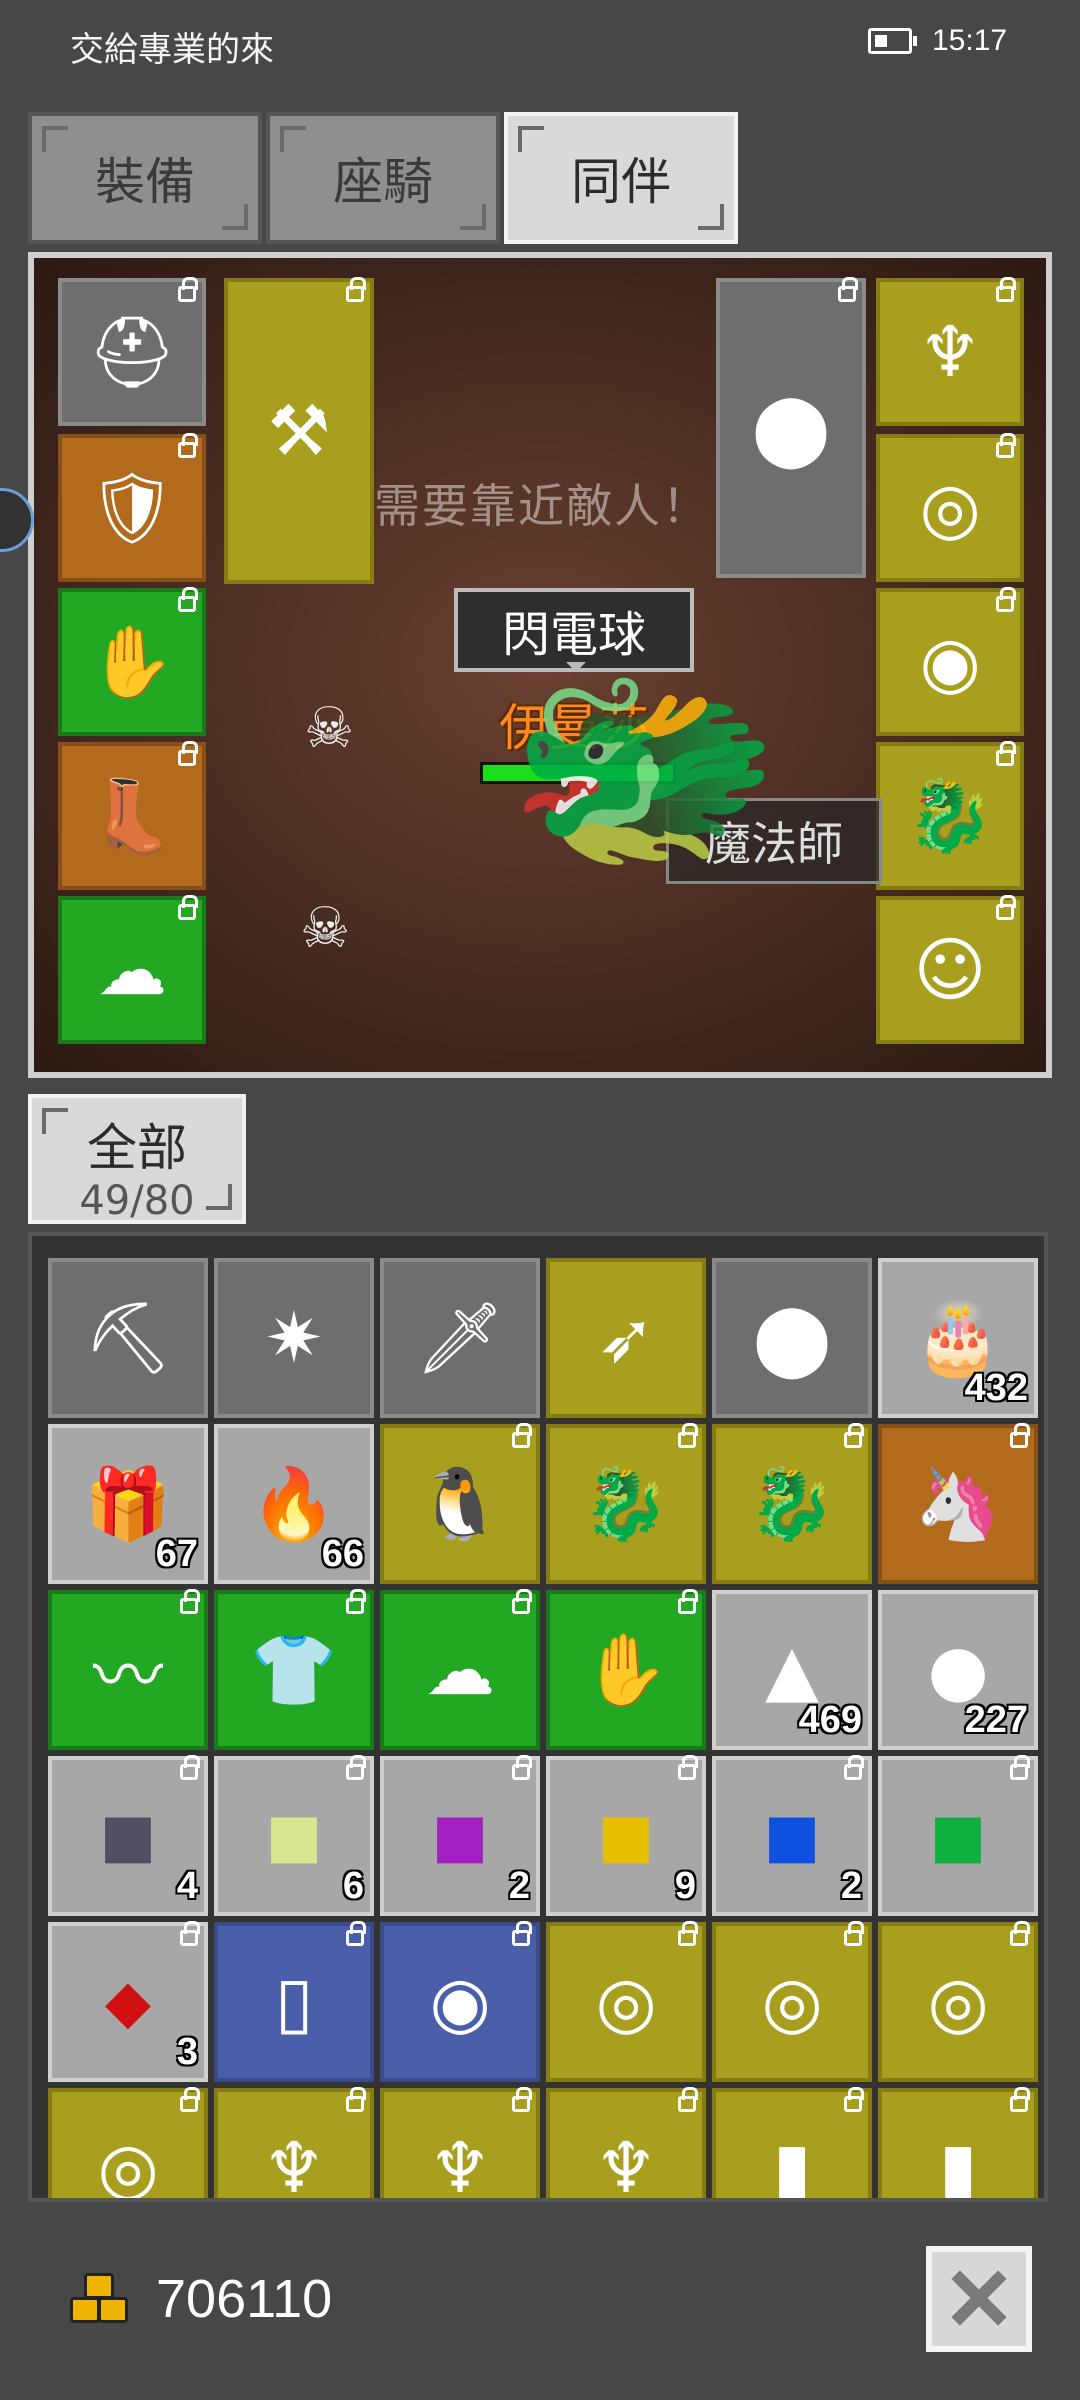 The image size is (1080, 2400). I want to click on ring-slot-1: ◎, so click(950, 507).